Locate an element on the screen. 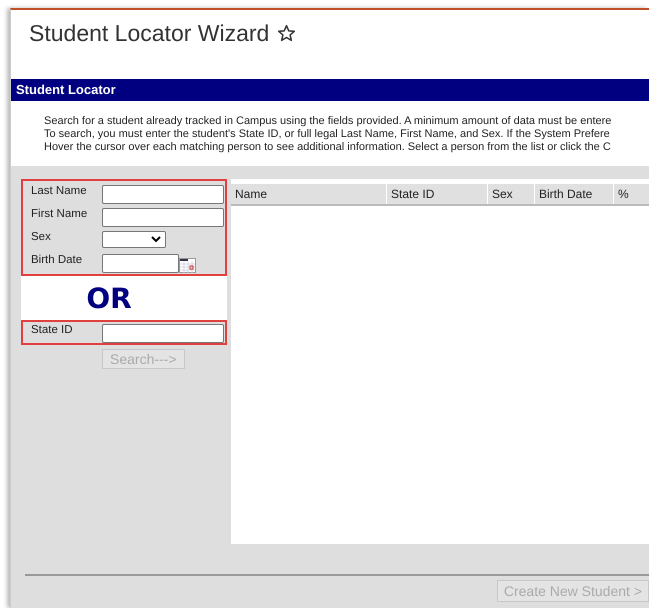 The height and width of the screenshot is (608, 649). field-label: Birth Date is located at coordinates (57, 260).